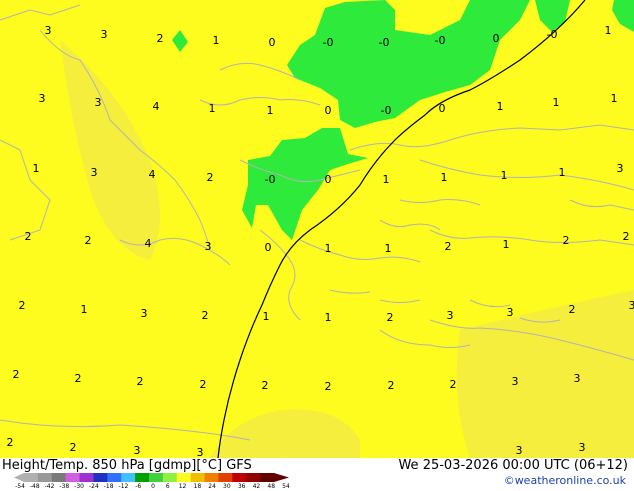 This screenshot has height=491, width=634. I want to click on scale-tick-label: -18, so click(109, 486).